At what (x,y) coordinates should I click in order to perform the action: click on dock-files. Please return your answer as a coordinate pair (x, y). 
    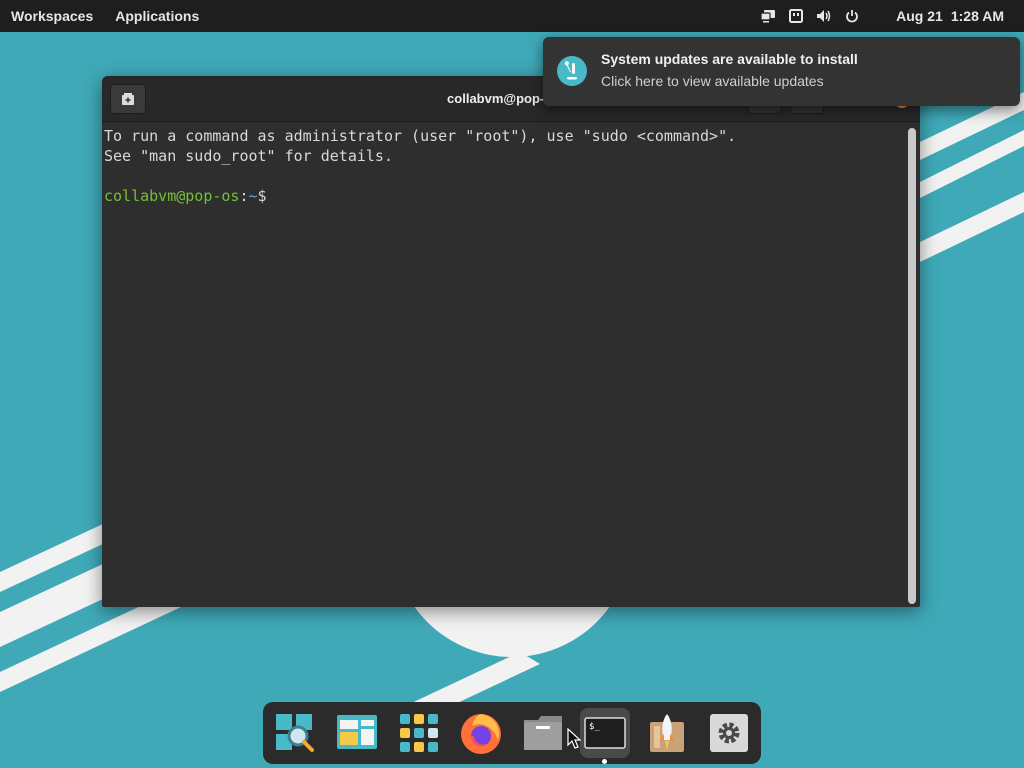
    Looking at the image, I should click on (543, 733).